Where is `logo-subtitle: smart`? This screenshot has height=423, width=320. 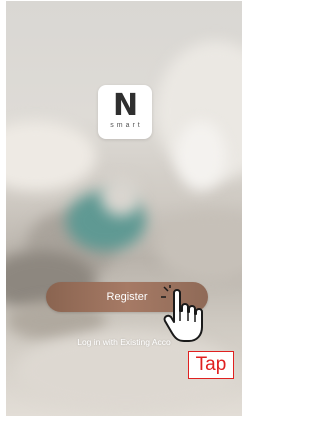
logo-subtitle: smart is located at coordinates (126, 125).